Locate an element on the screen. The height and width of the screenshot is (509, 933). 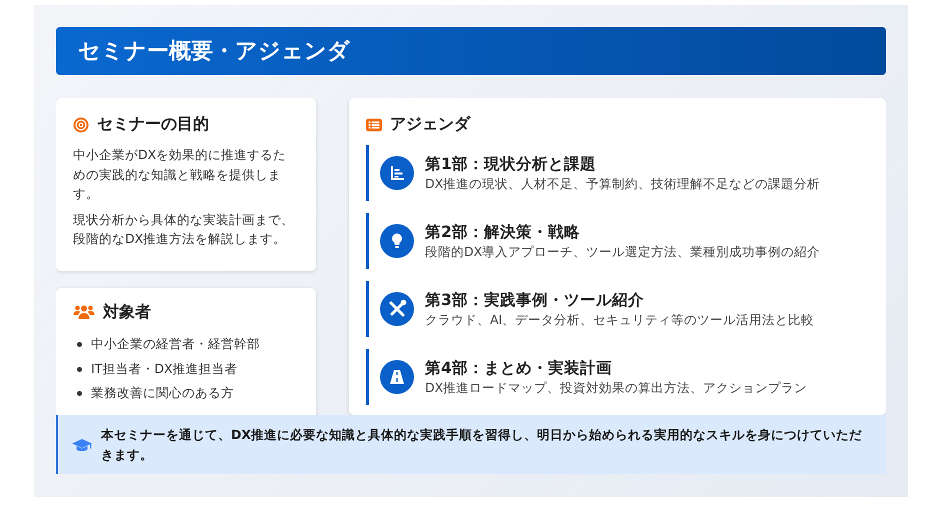
list-item: IT担当者・DX推進担当者 is located at coordinates (164, 369).